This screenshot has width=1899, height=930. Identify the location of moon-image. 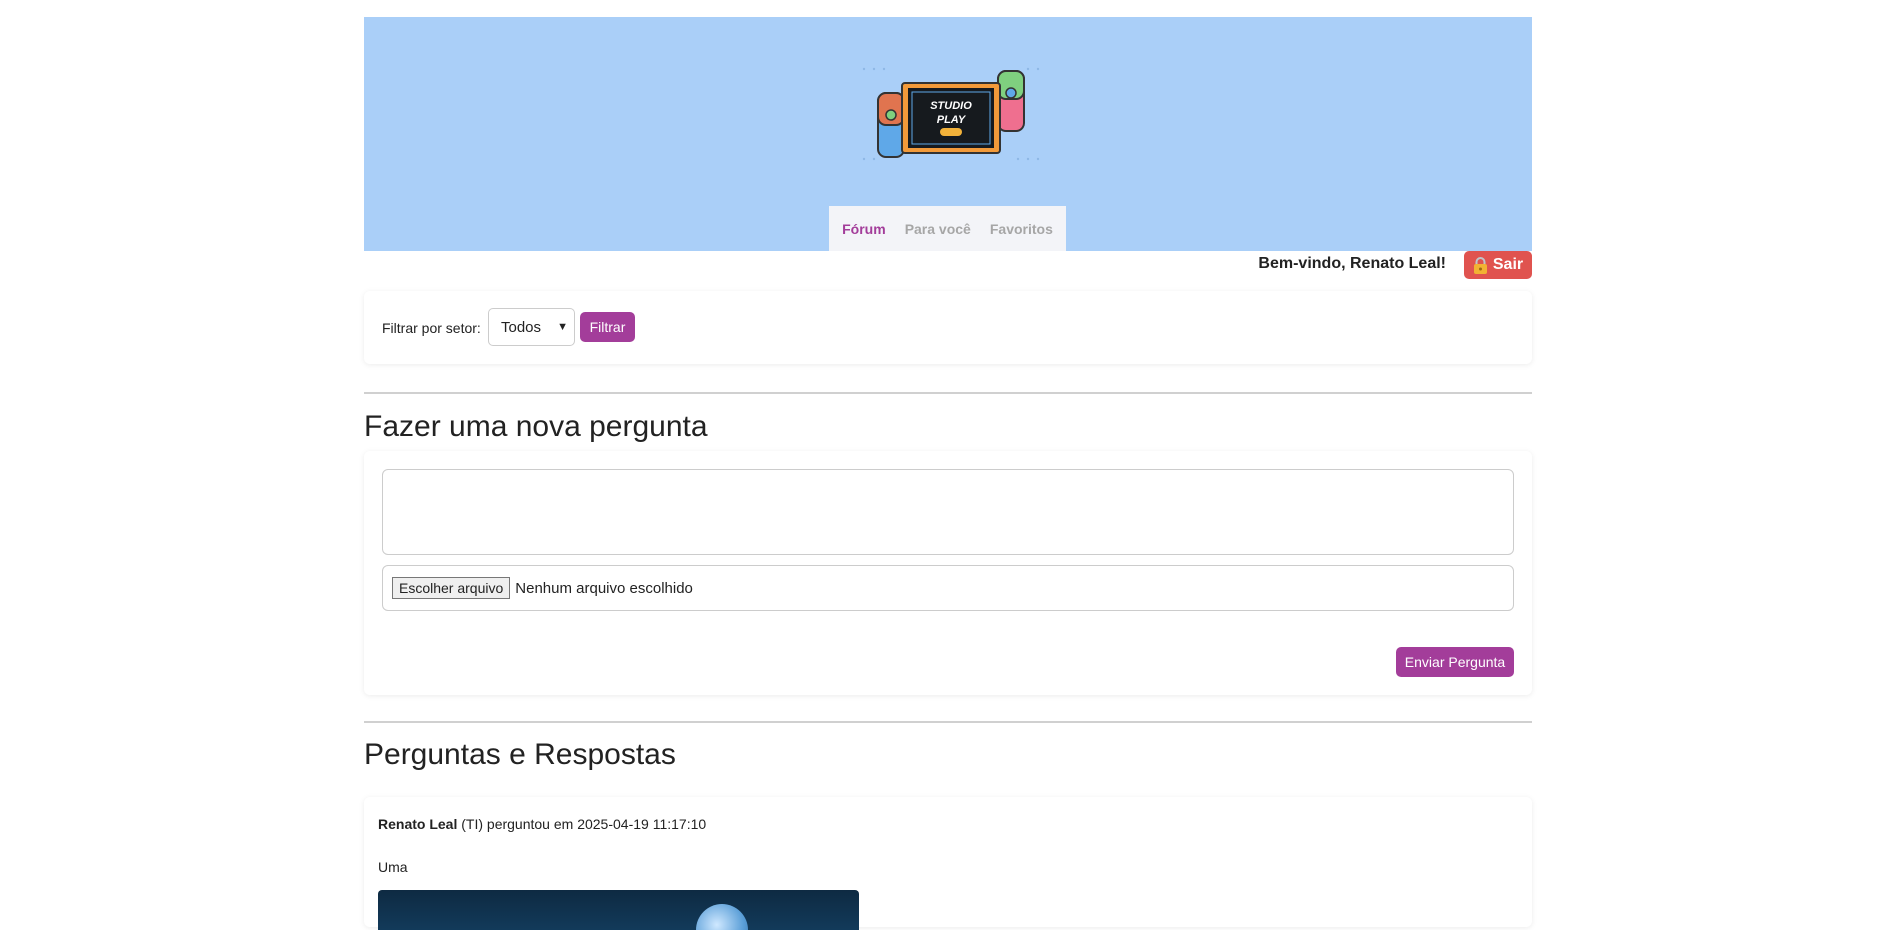
(722, 917).